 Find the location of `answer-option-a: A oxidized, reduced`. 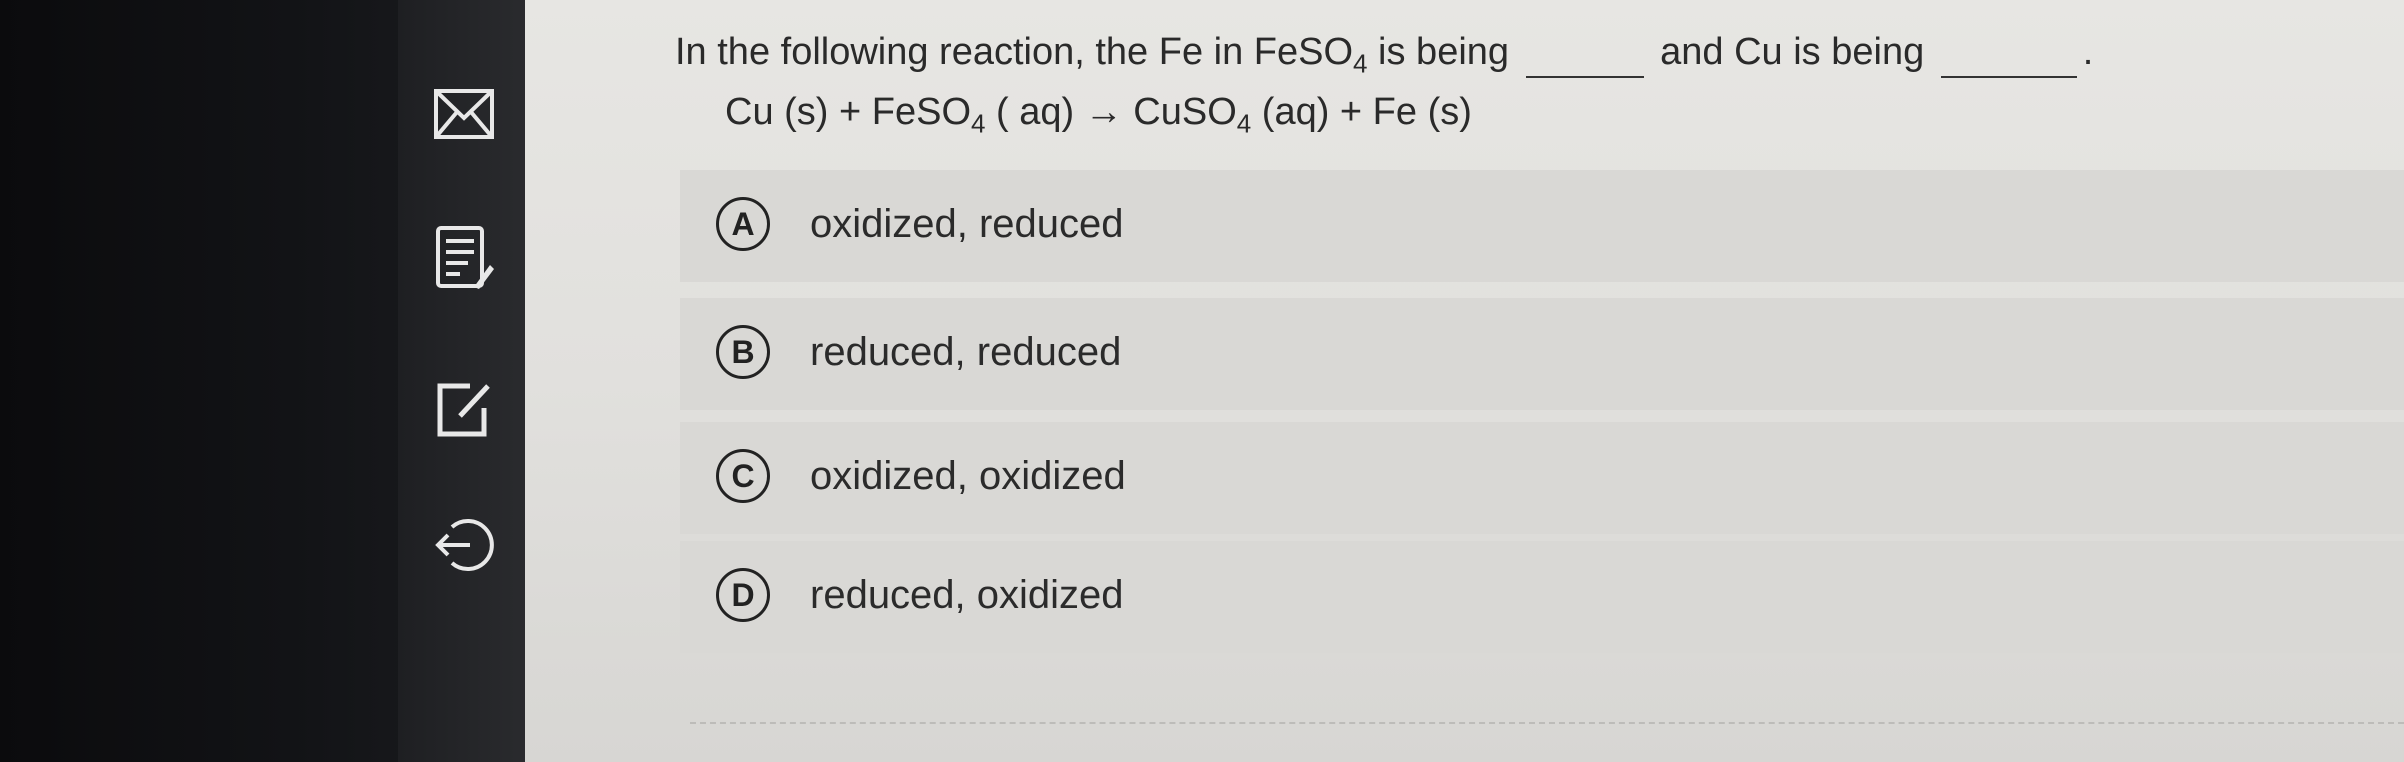

answer-option-a: A oxidized, reduced is located at coordinates (1542, 226).